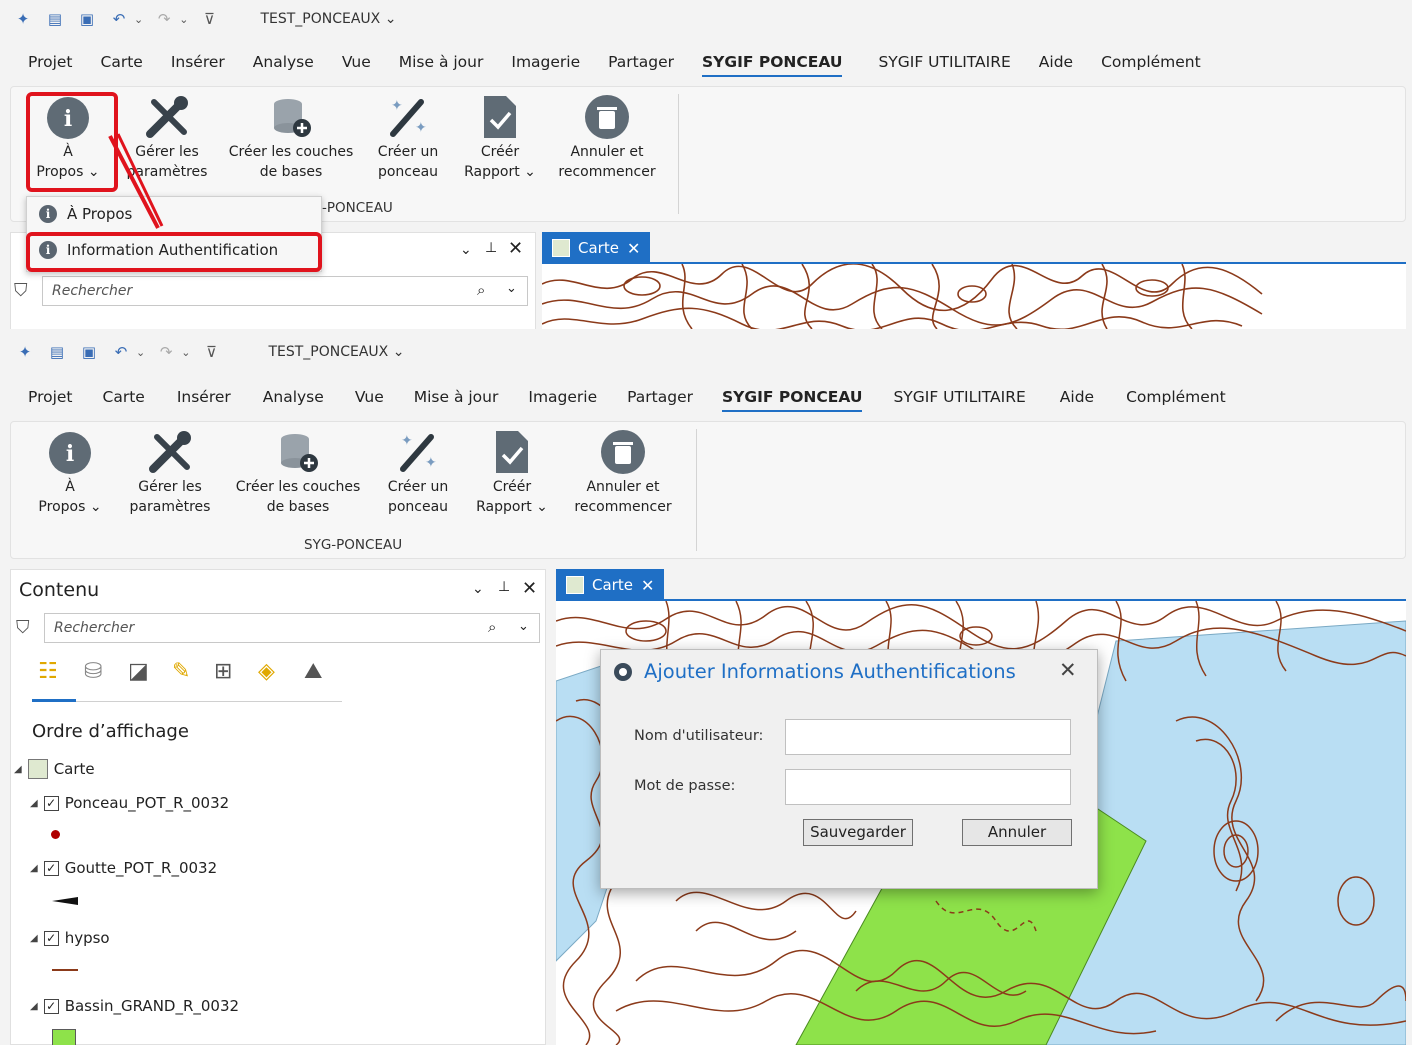  What do you see at coordinates (70, 473) in the screenshot?
I see `apropos-button: i À Propos ⌄` at bounding box center [70, 473].